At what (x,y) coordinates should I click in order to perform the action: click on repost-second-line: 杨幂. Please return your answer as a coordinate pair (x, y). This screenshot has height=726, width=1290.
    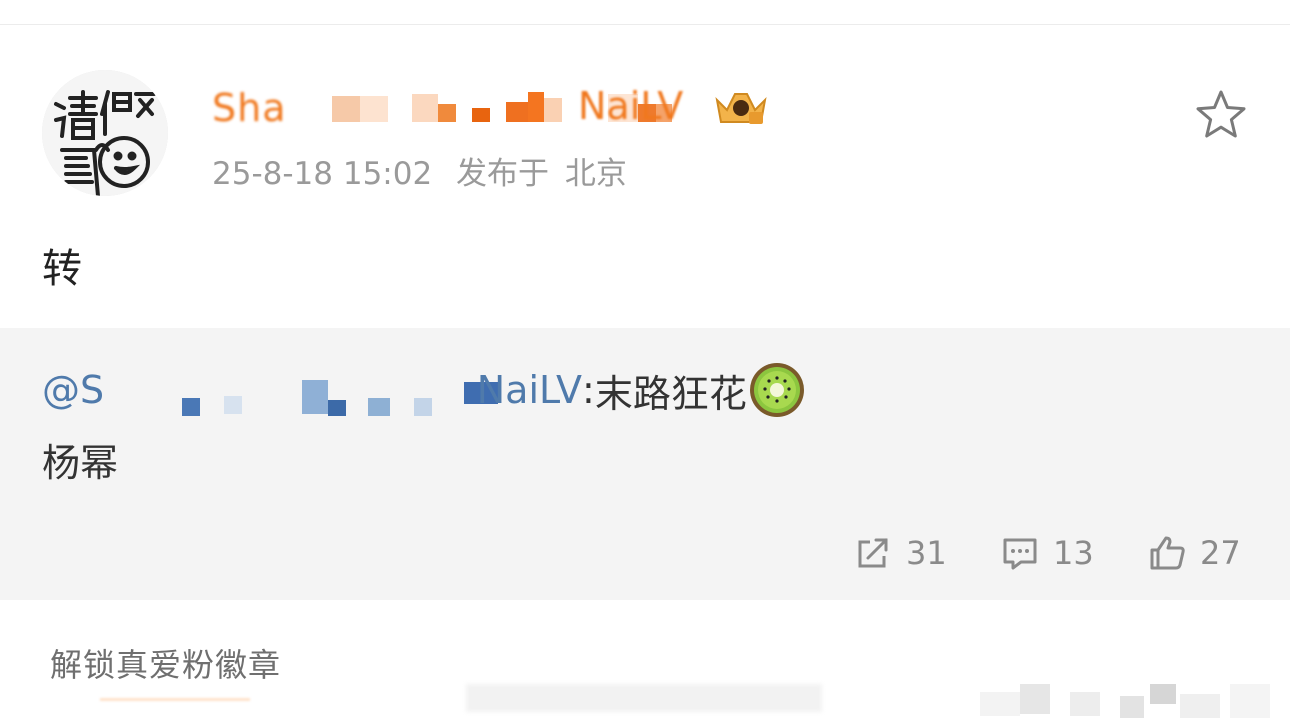
    Looking at the image, I should click on (80, 463).